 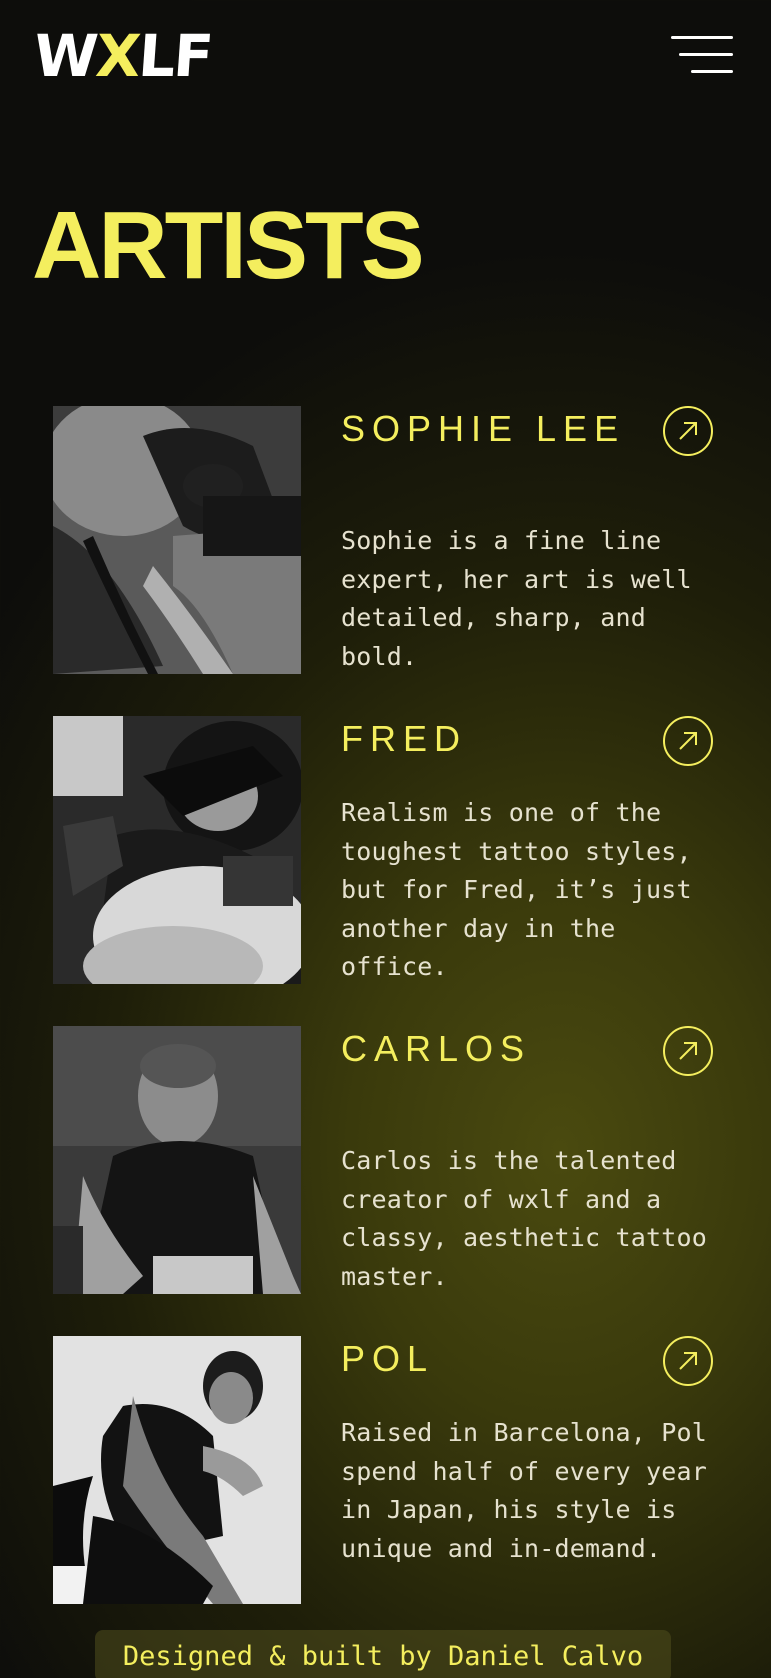 What do you see at coordinates (483, 428) in the screenshot?
I see `artist-name: SOPHIE LEE` at bounding box center [483, 428].